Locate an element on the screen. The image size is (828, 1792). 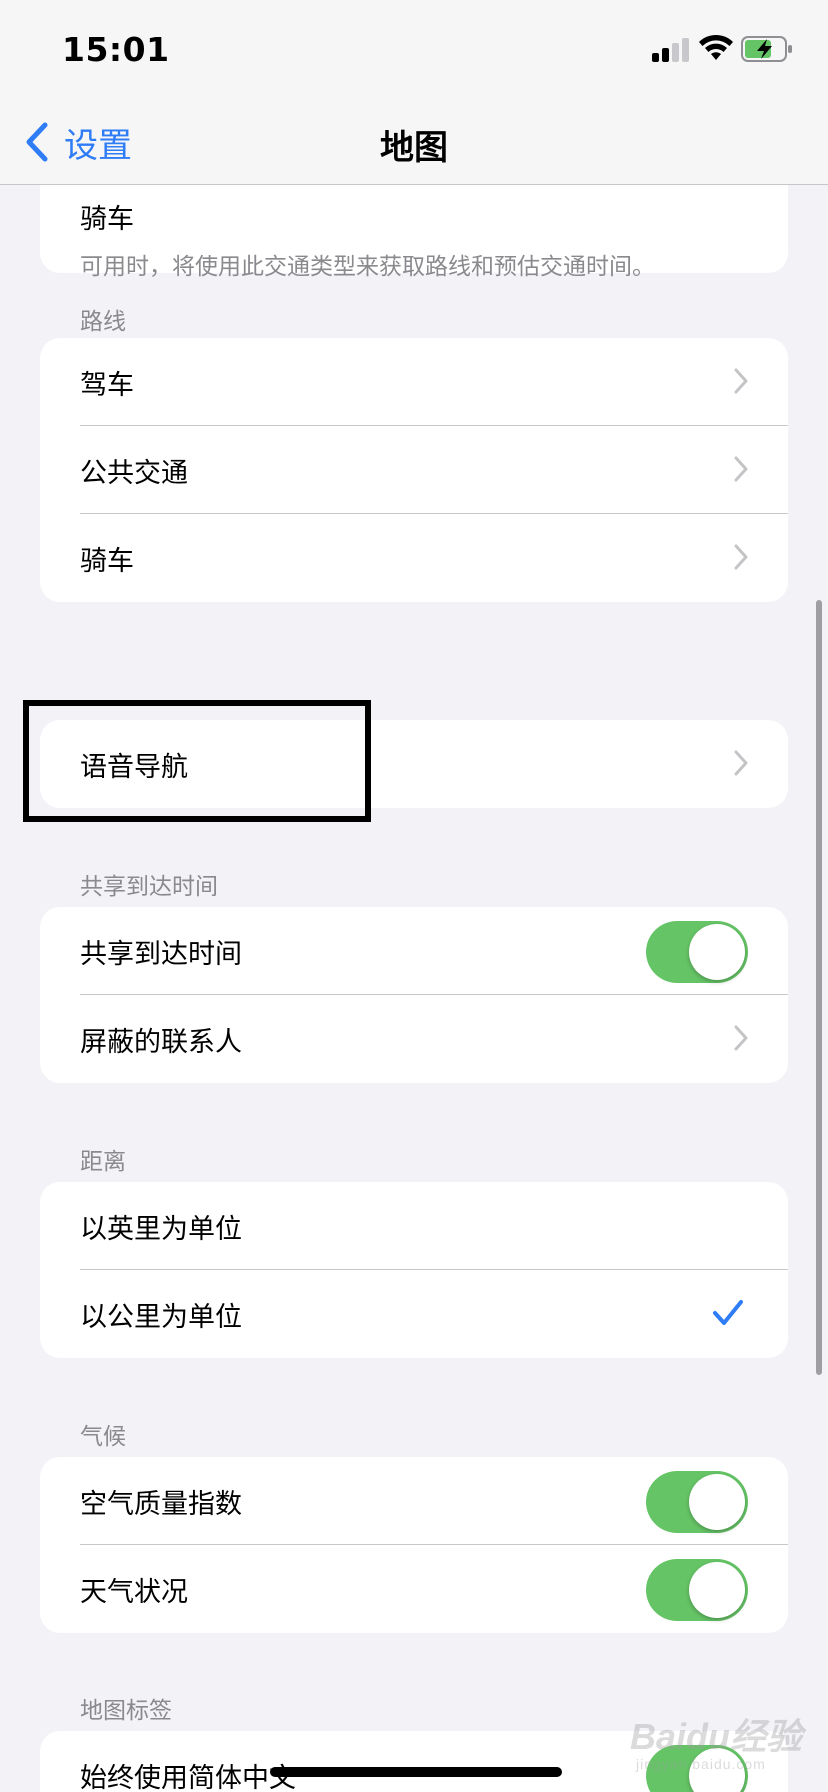
row-label: 天气状况 is located at coordinates (134, 1592).